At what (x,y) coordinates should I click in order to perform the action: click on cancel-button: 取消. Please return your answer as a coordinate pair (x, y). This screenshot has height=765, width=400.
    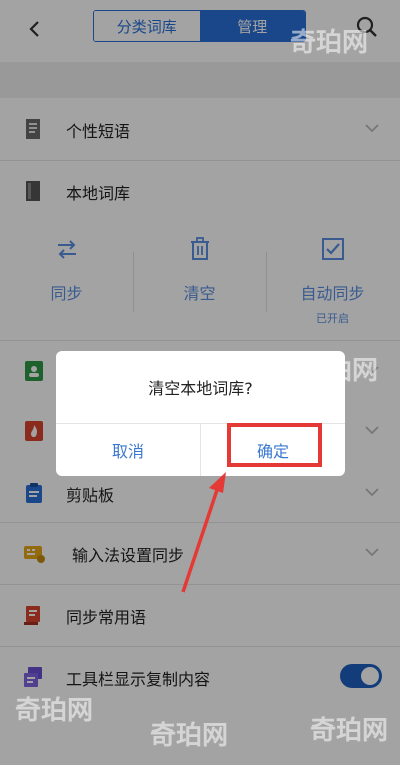
    Looking at the image, I should click on (128, 449).